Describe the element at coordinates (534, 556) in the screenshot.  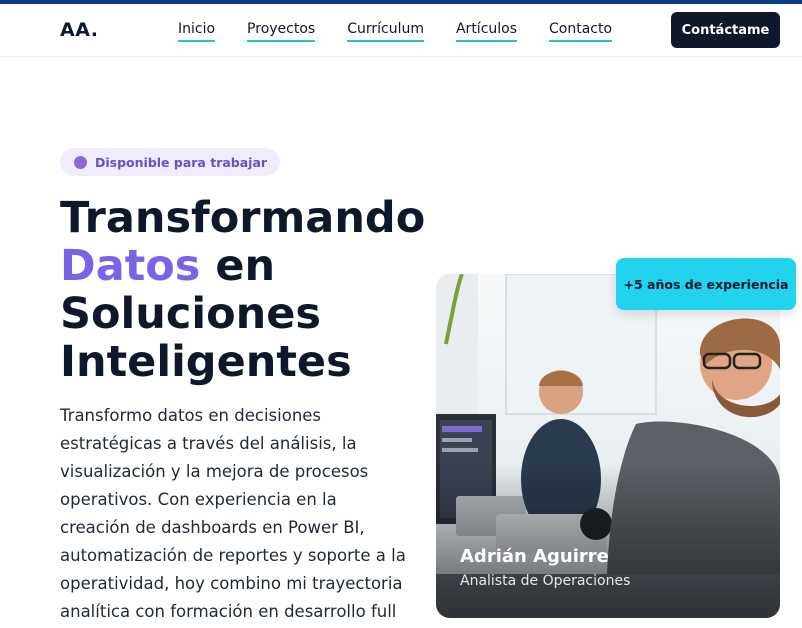
I see `profile-name: Adrián Aguirre` at that location.